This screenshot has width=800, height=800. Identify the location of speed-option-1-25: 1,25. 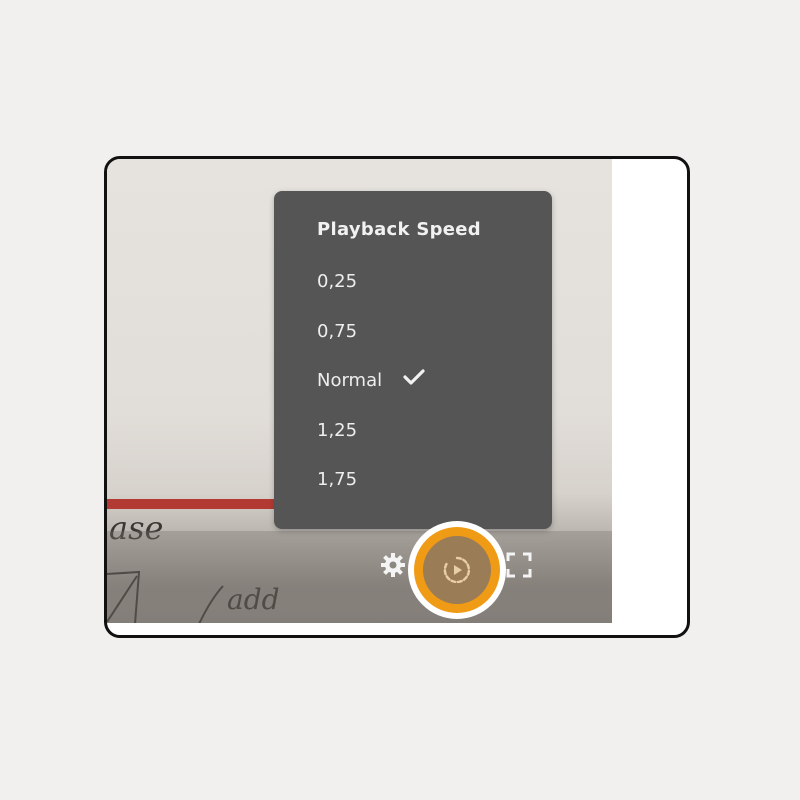
(337, 431).